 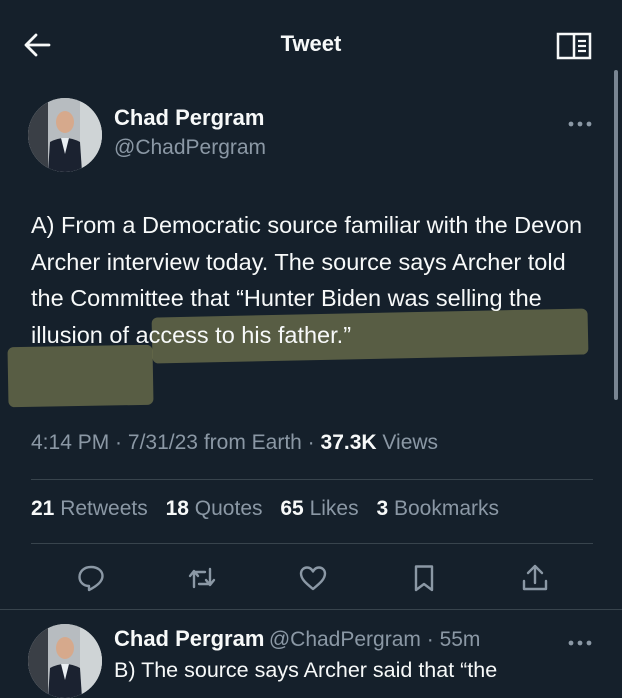 What do you see at coordinates (65, 135) in the screenshot?
I see `avatar` at bounding box center [65, 135].